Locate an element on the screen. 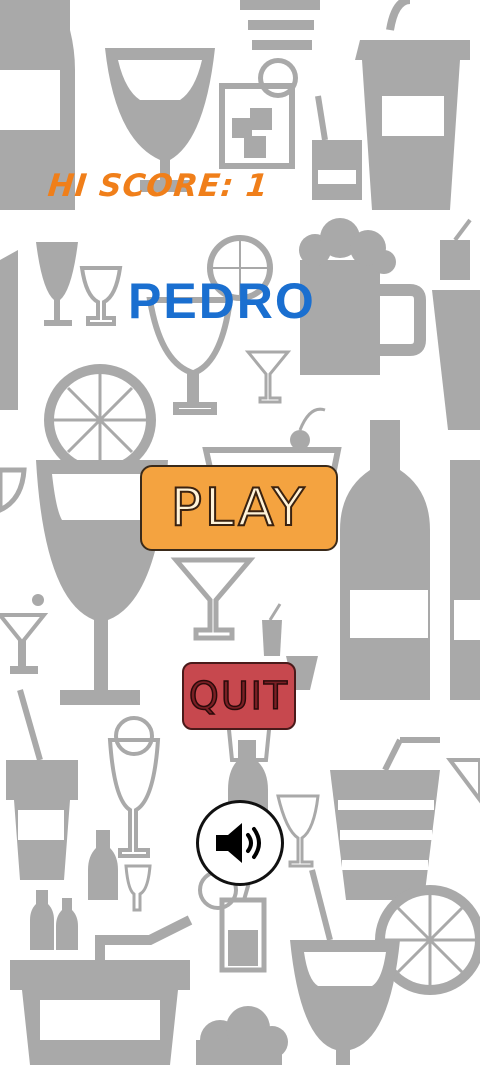 Image resolution: width=480 pixels, height=1065 pixels. quit-button-label: QUIT is located at coordinates (239, 696).